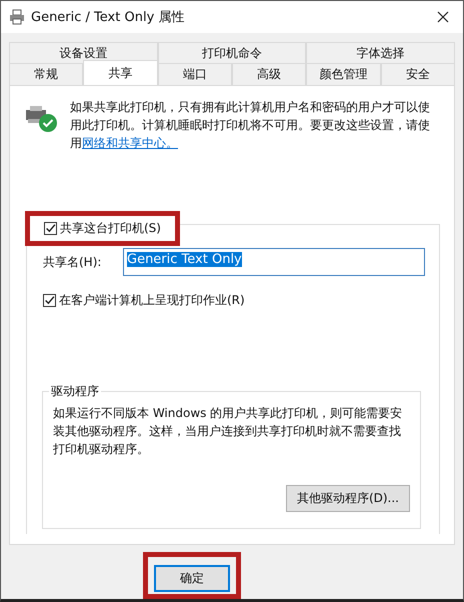 Image resolution: width=464 pixels, height=602 pixels. I want to click on share-name-field: Generic Text Only, so click(274, 262).